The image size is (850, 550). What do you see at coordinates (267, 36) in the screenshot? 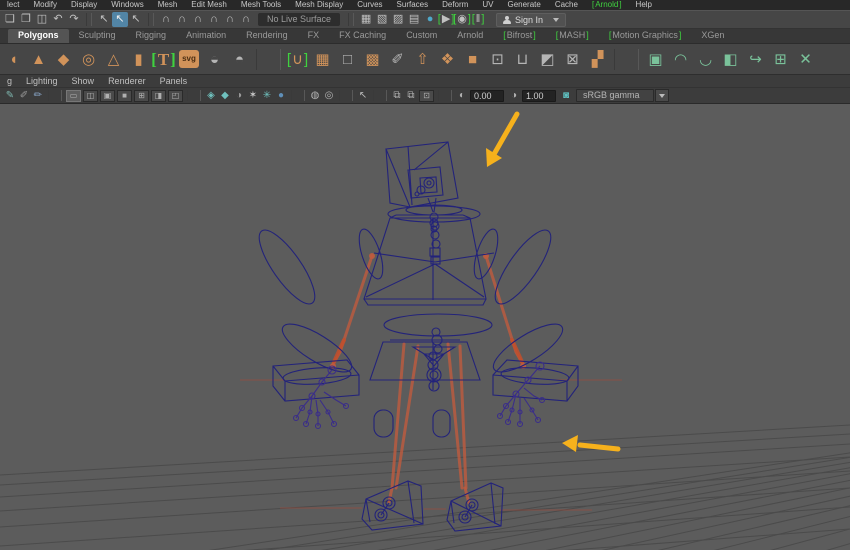
I see `tab-rendering: Rendering` at bounding box center [267, 36].